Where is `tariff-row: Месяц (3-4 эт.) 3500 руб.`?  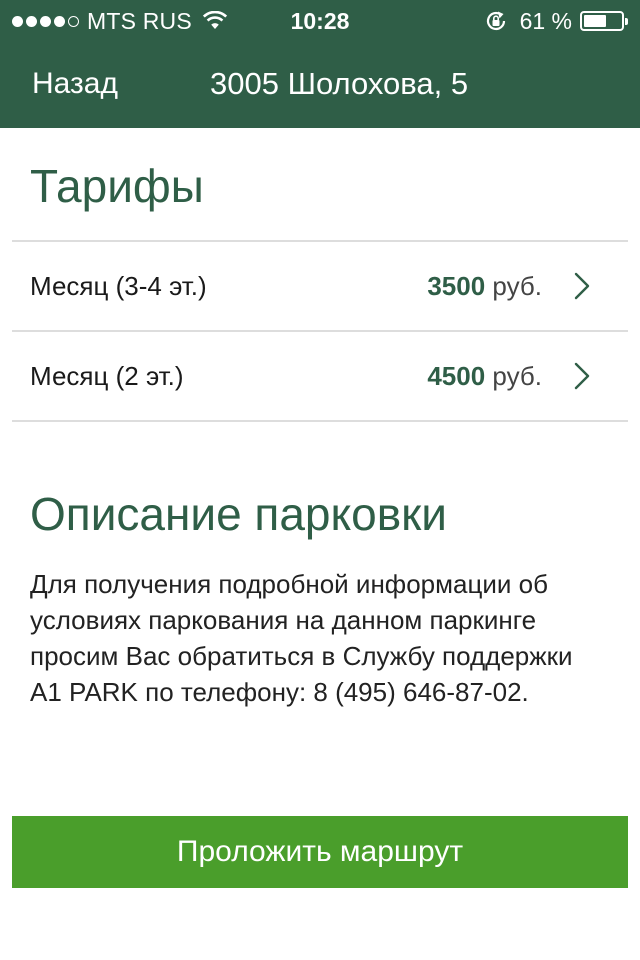 tariff-row: Месяц (3-4 эт.) 3500 руб. is located at coordinates (320, 286).